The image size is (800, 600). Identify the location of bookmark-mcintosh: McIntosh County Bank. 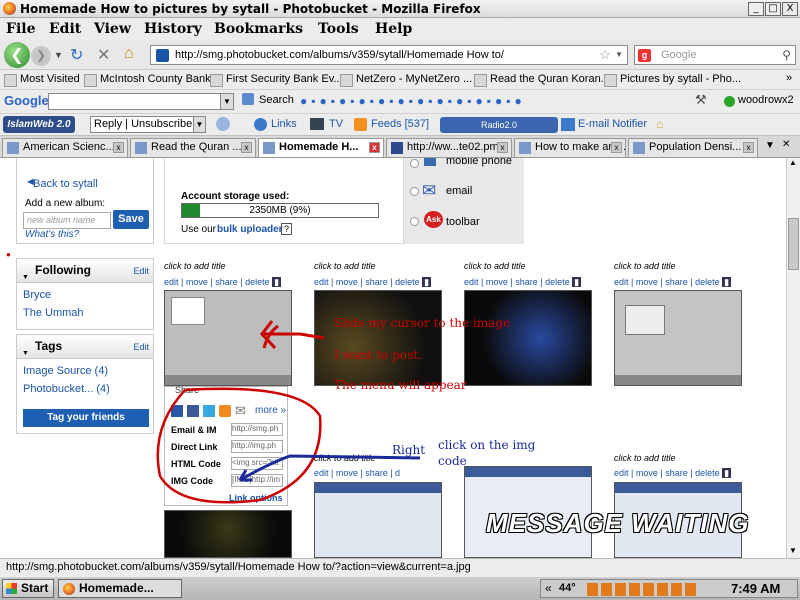
(147, 80).